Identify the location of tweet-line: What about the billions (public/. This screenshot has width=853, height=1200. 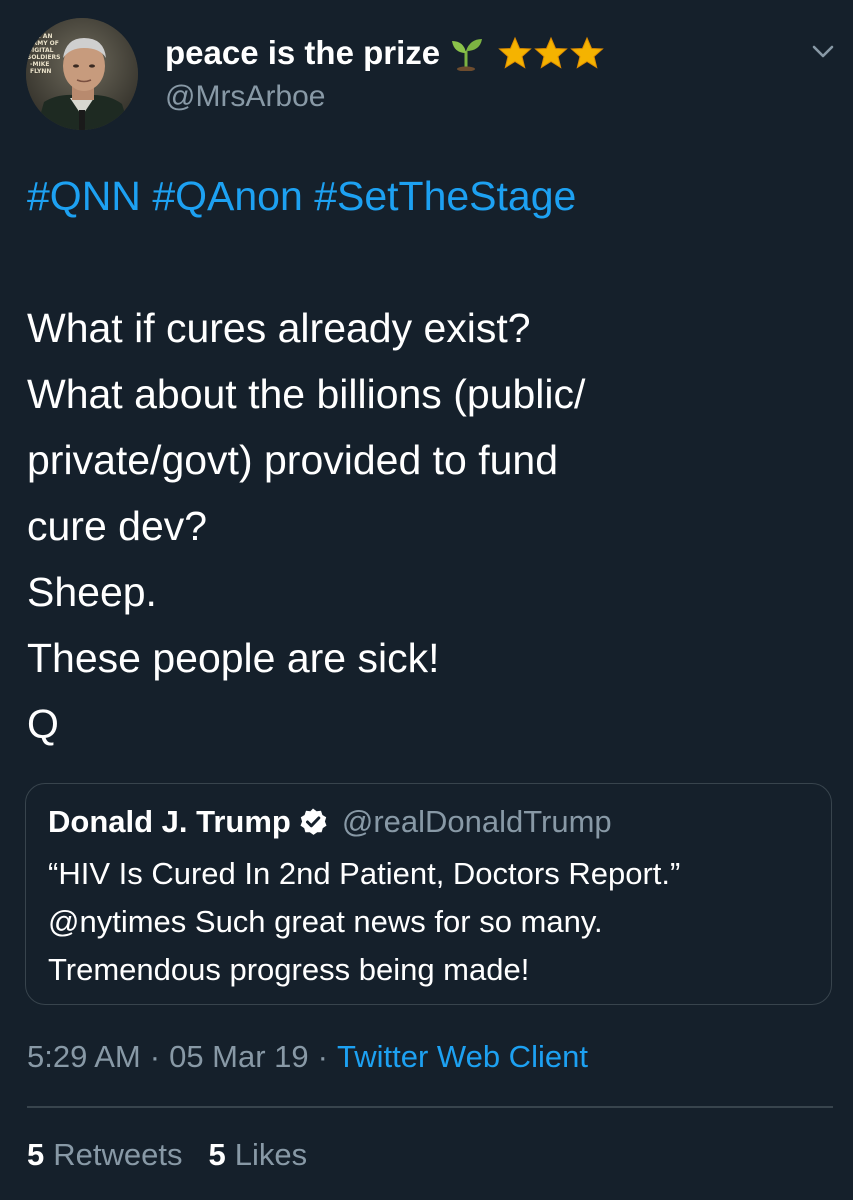
(306, 394).